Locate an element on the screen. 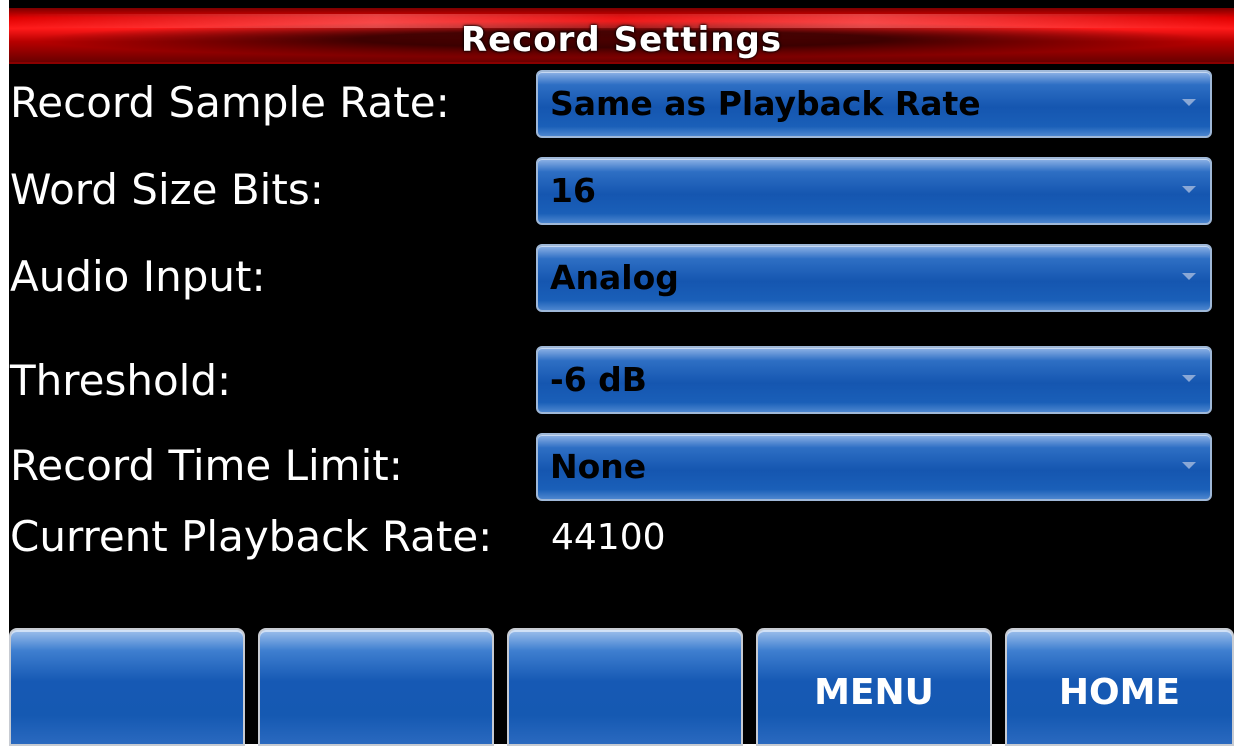 The image size is (1241, 746). title-bar: Record Settings is located at coordinates (621, 36).